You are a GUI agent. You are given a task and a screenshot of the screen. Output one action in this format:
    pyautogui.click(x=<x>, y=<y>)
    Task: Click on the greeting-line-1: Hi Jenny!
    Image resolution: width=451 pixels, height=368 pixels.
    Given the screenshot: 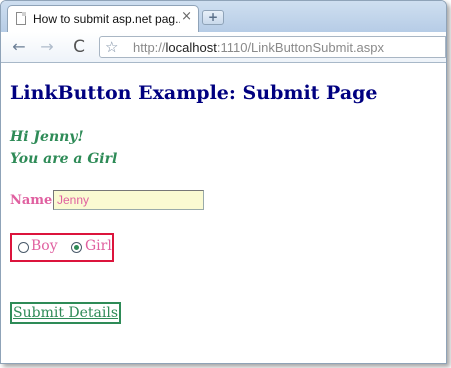 What is the action you would take?
    pyautogui.click(x=47, y=137)
    